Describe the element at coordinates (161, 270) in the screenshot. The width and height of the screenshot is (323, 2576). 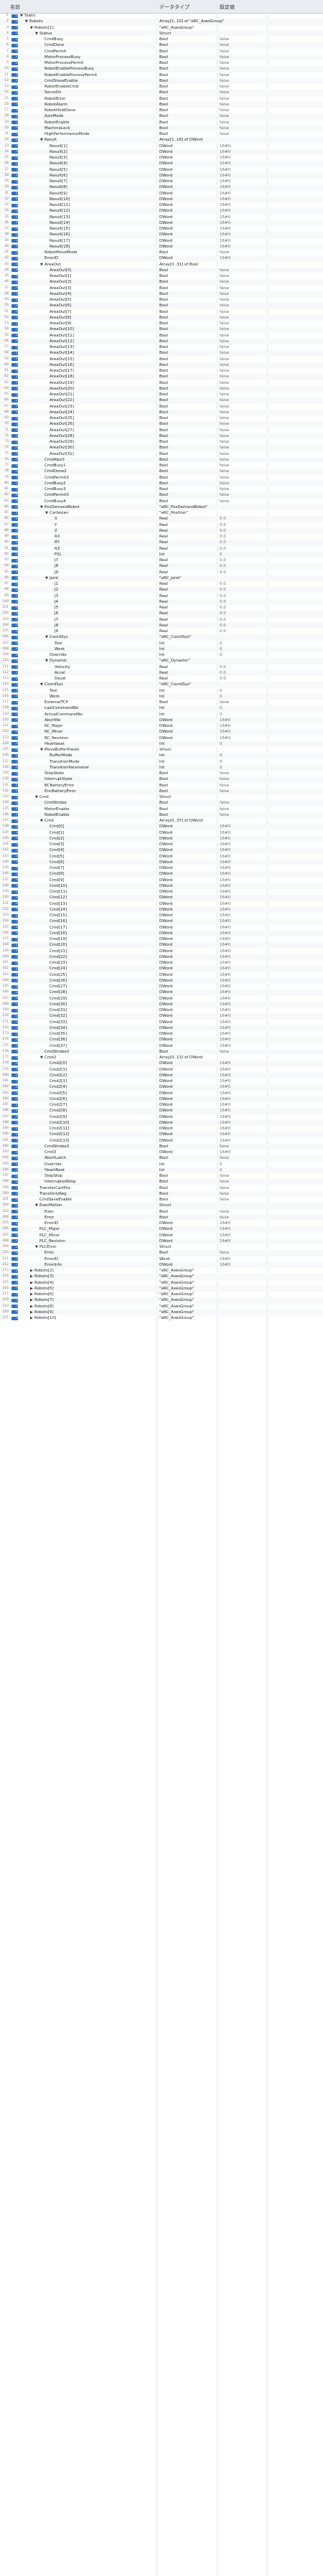
I see `table-row: 44 AreaOut[0] Bool false` at that location.